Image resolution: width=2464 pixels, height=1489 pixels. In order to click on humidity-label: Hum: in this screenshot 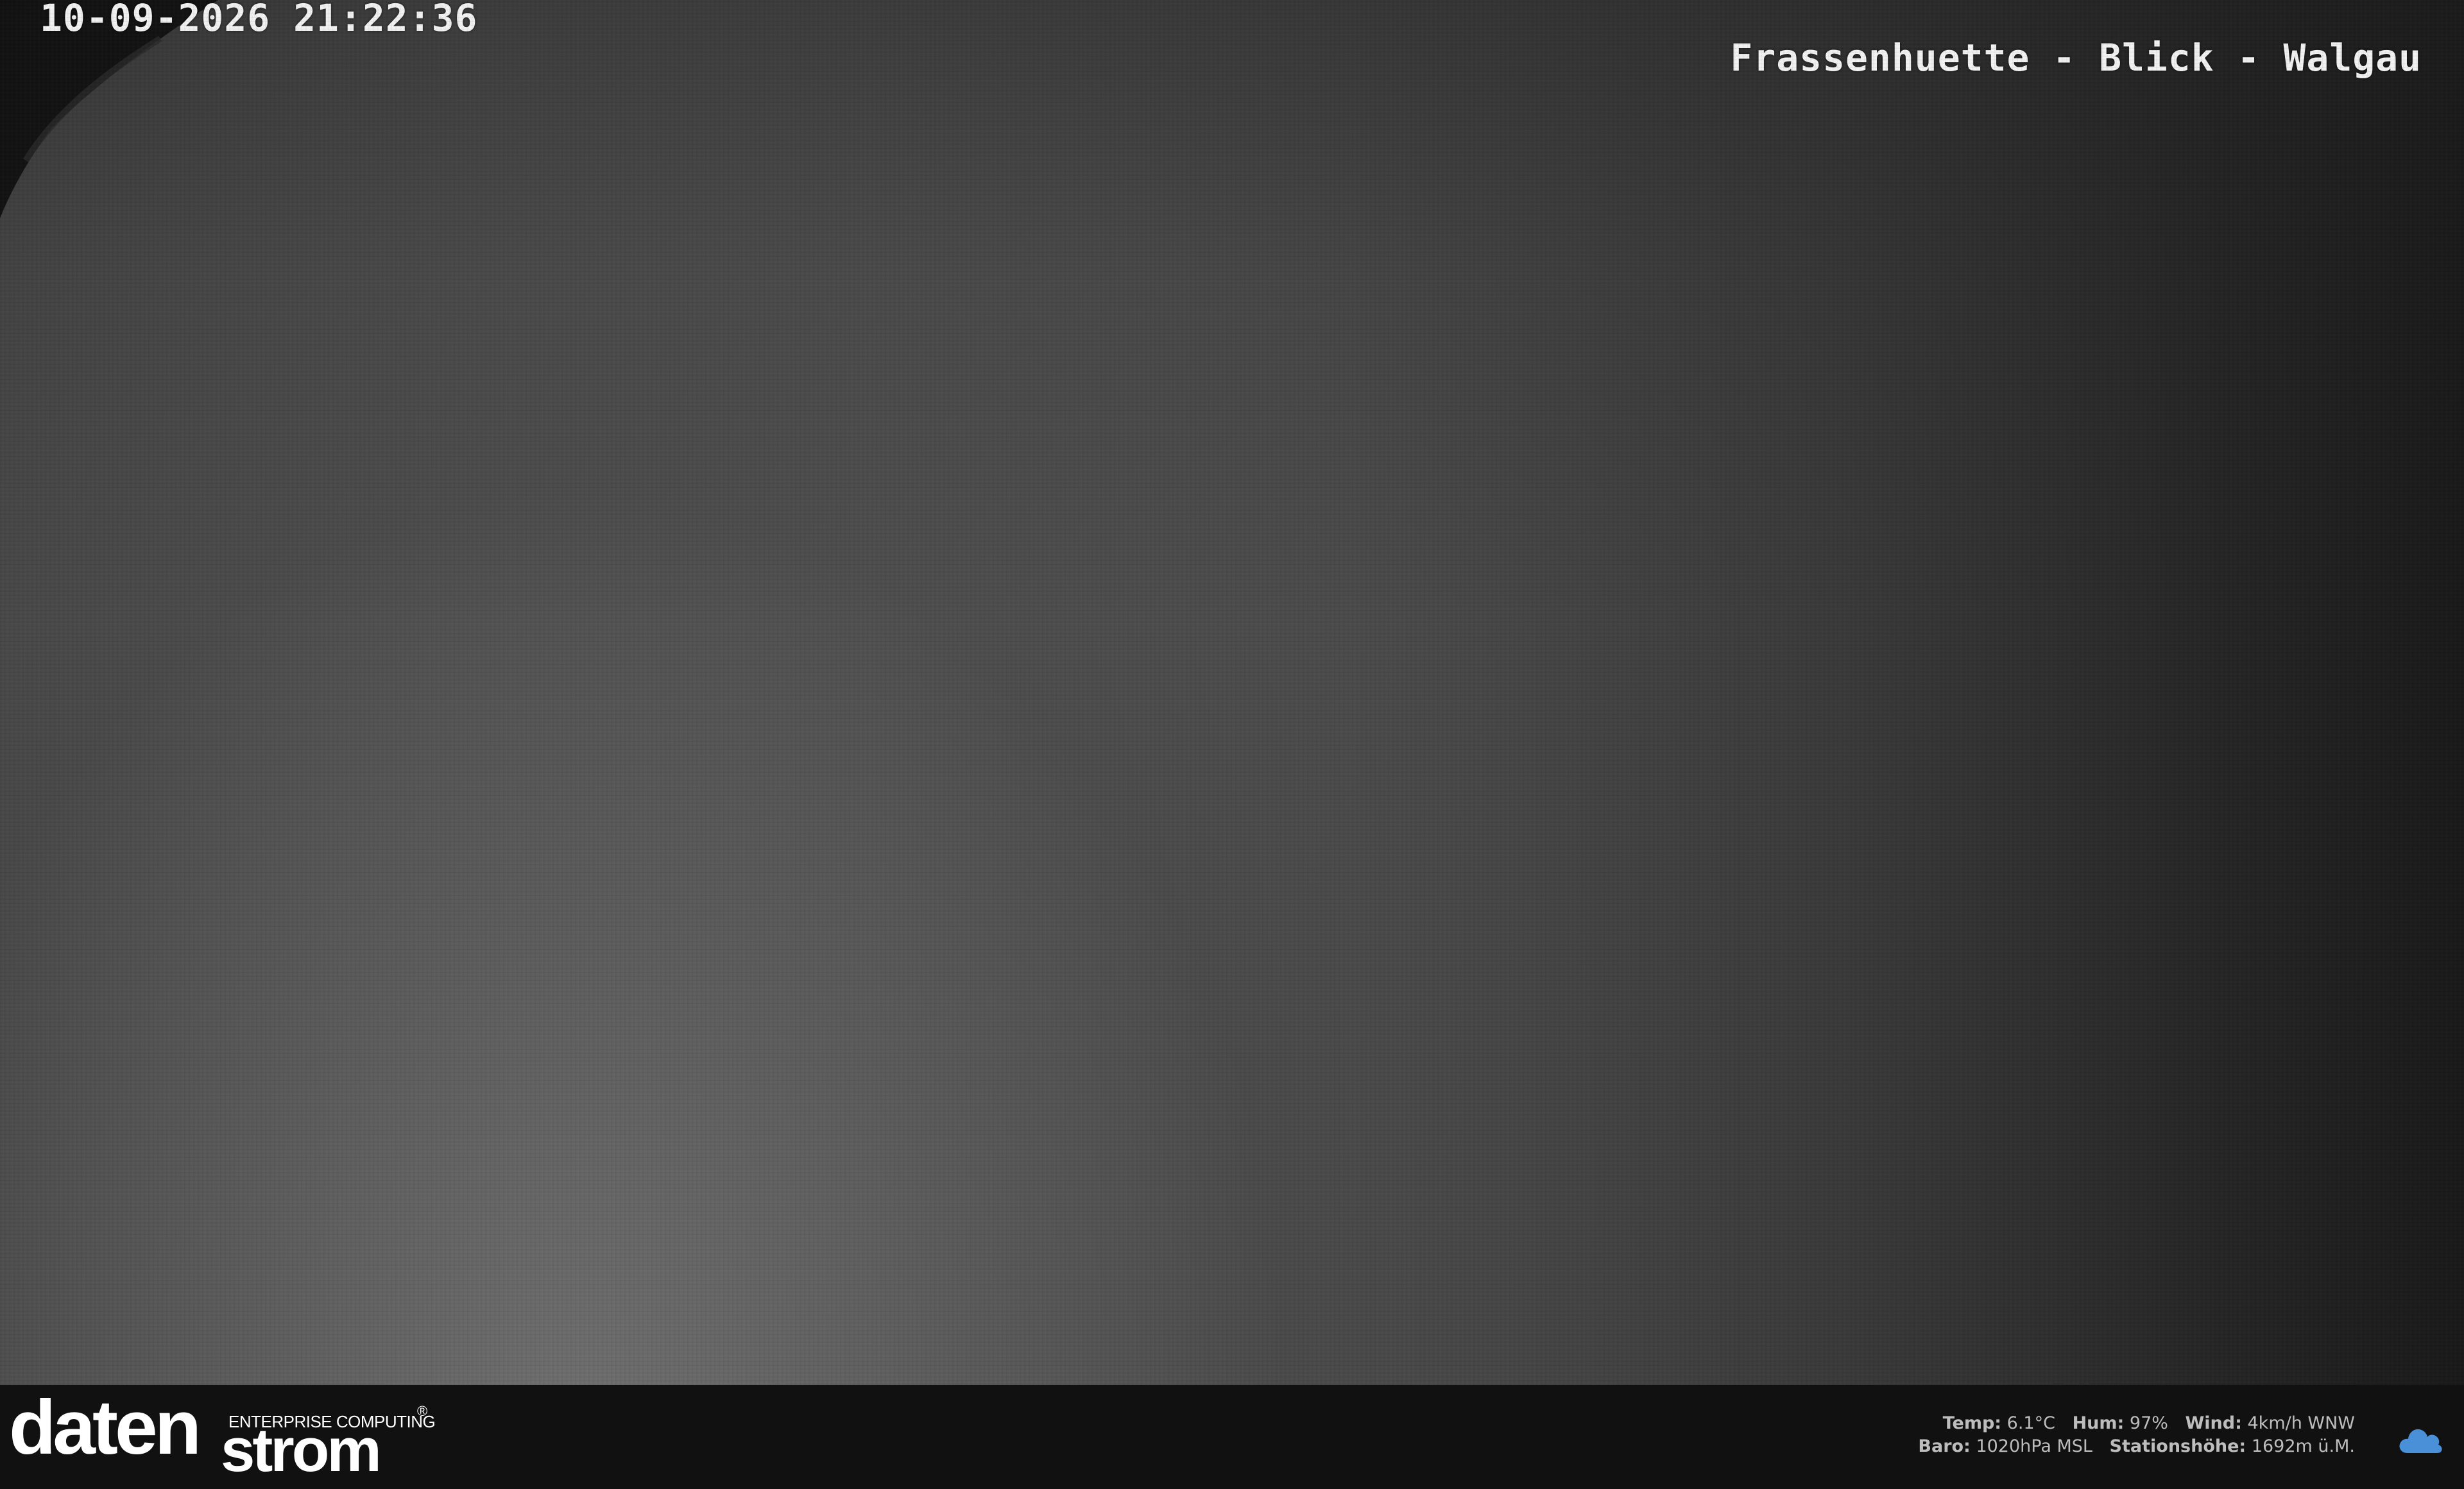, I will do `click(2098, 1423)`.